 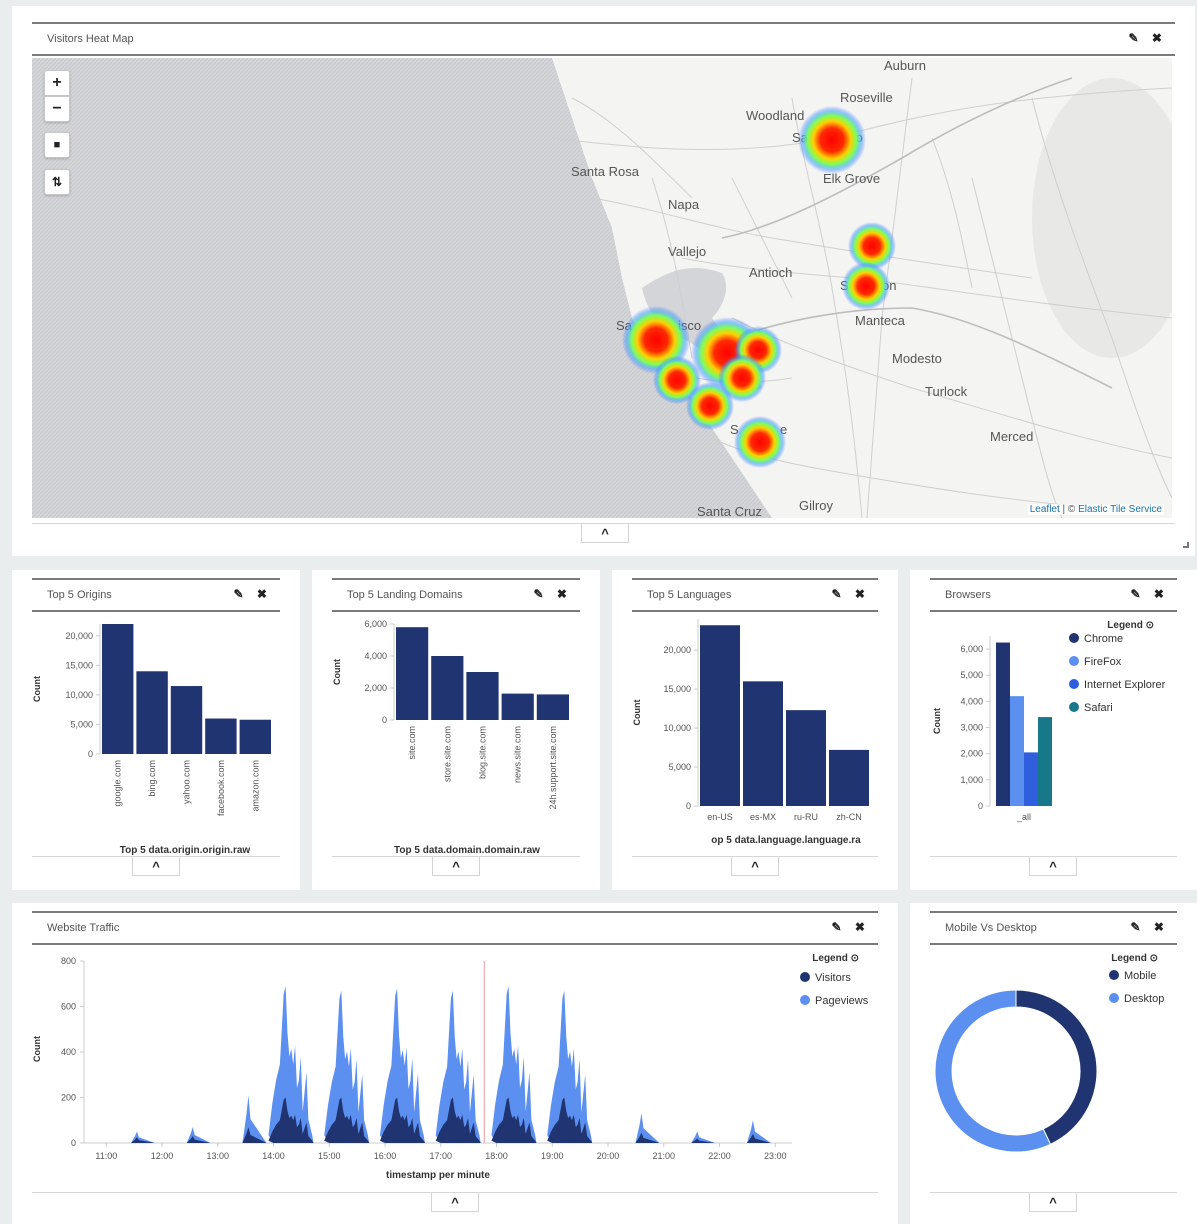 What do you see at coordinates (79, 595) in the screenshot?
I see `panel-title: Top 5 Origins` at bounding box center [79, 595].